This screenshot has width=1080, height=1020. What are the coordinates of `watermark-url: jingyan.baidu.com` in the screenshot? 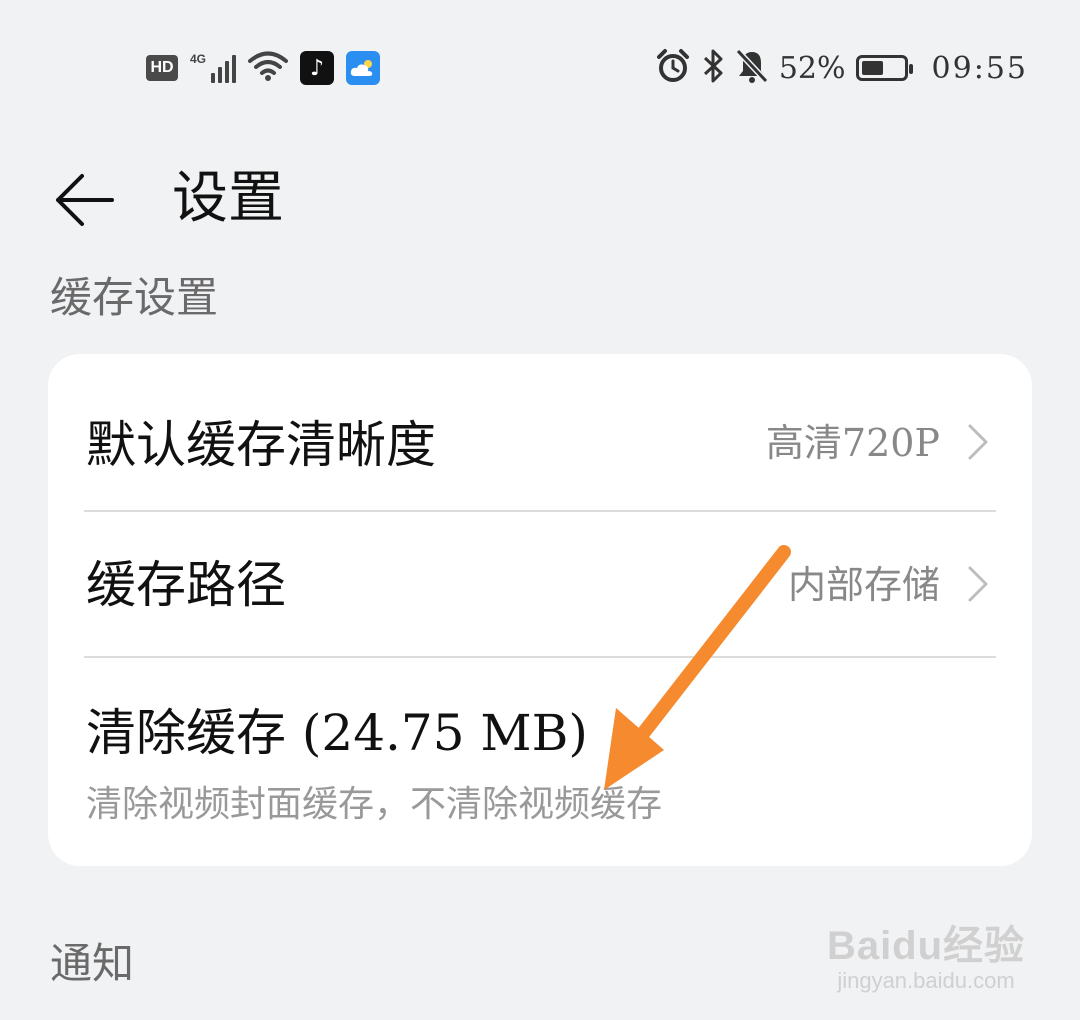 It's located at (926, 980).